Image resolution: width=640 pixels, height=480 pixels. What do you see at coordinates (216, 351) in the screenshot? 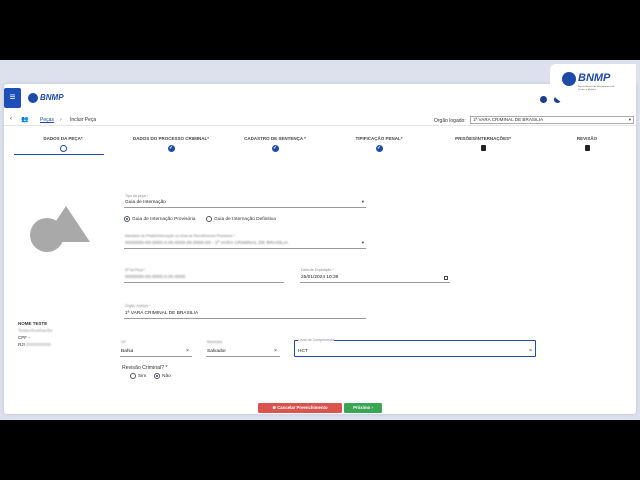
I see `municipio-value: Salvador` at bounding box center [216, 351].